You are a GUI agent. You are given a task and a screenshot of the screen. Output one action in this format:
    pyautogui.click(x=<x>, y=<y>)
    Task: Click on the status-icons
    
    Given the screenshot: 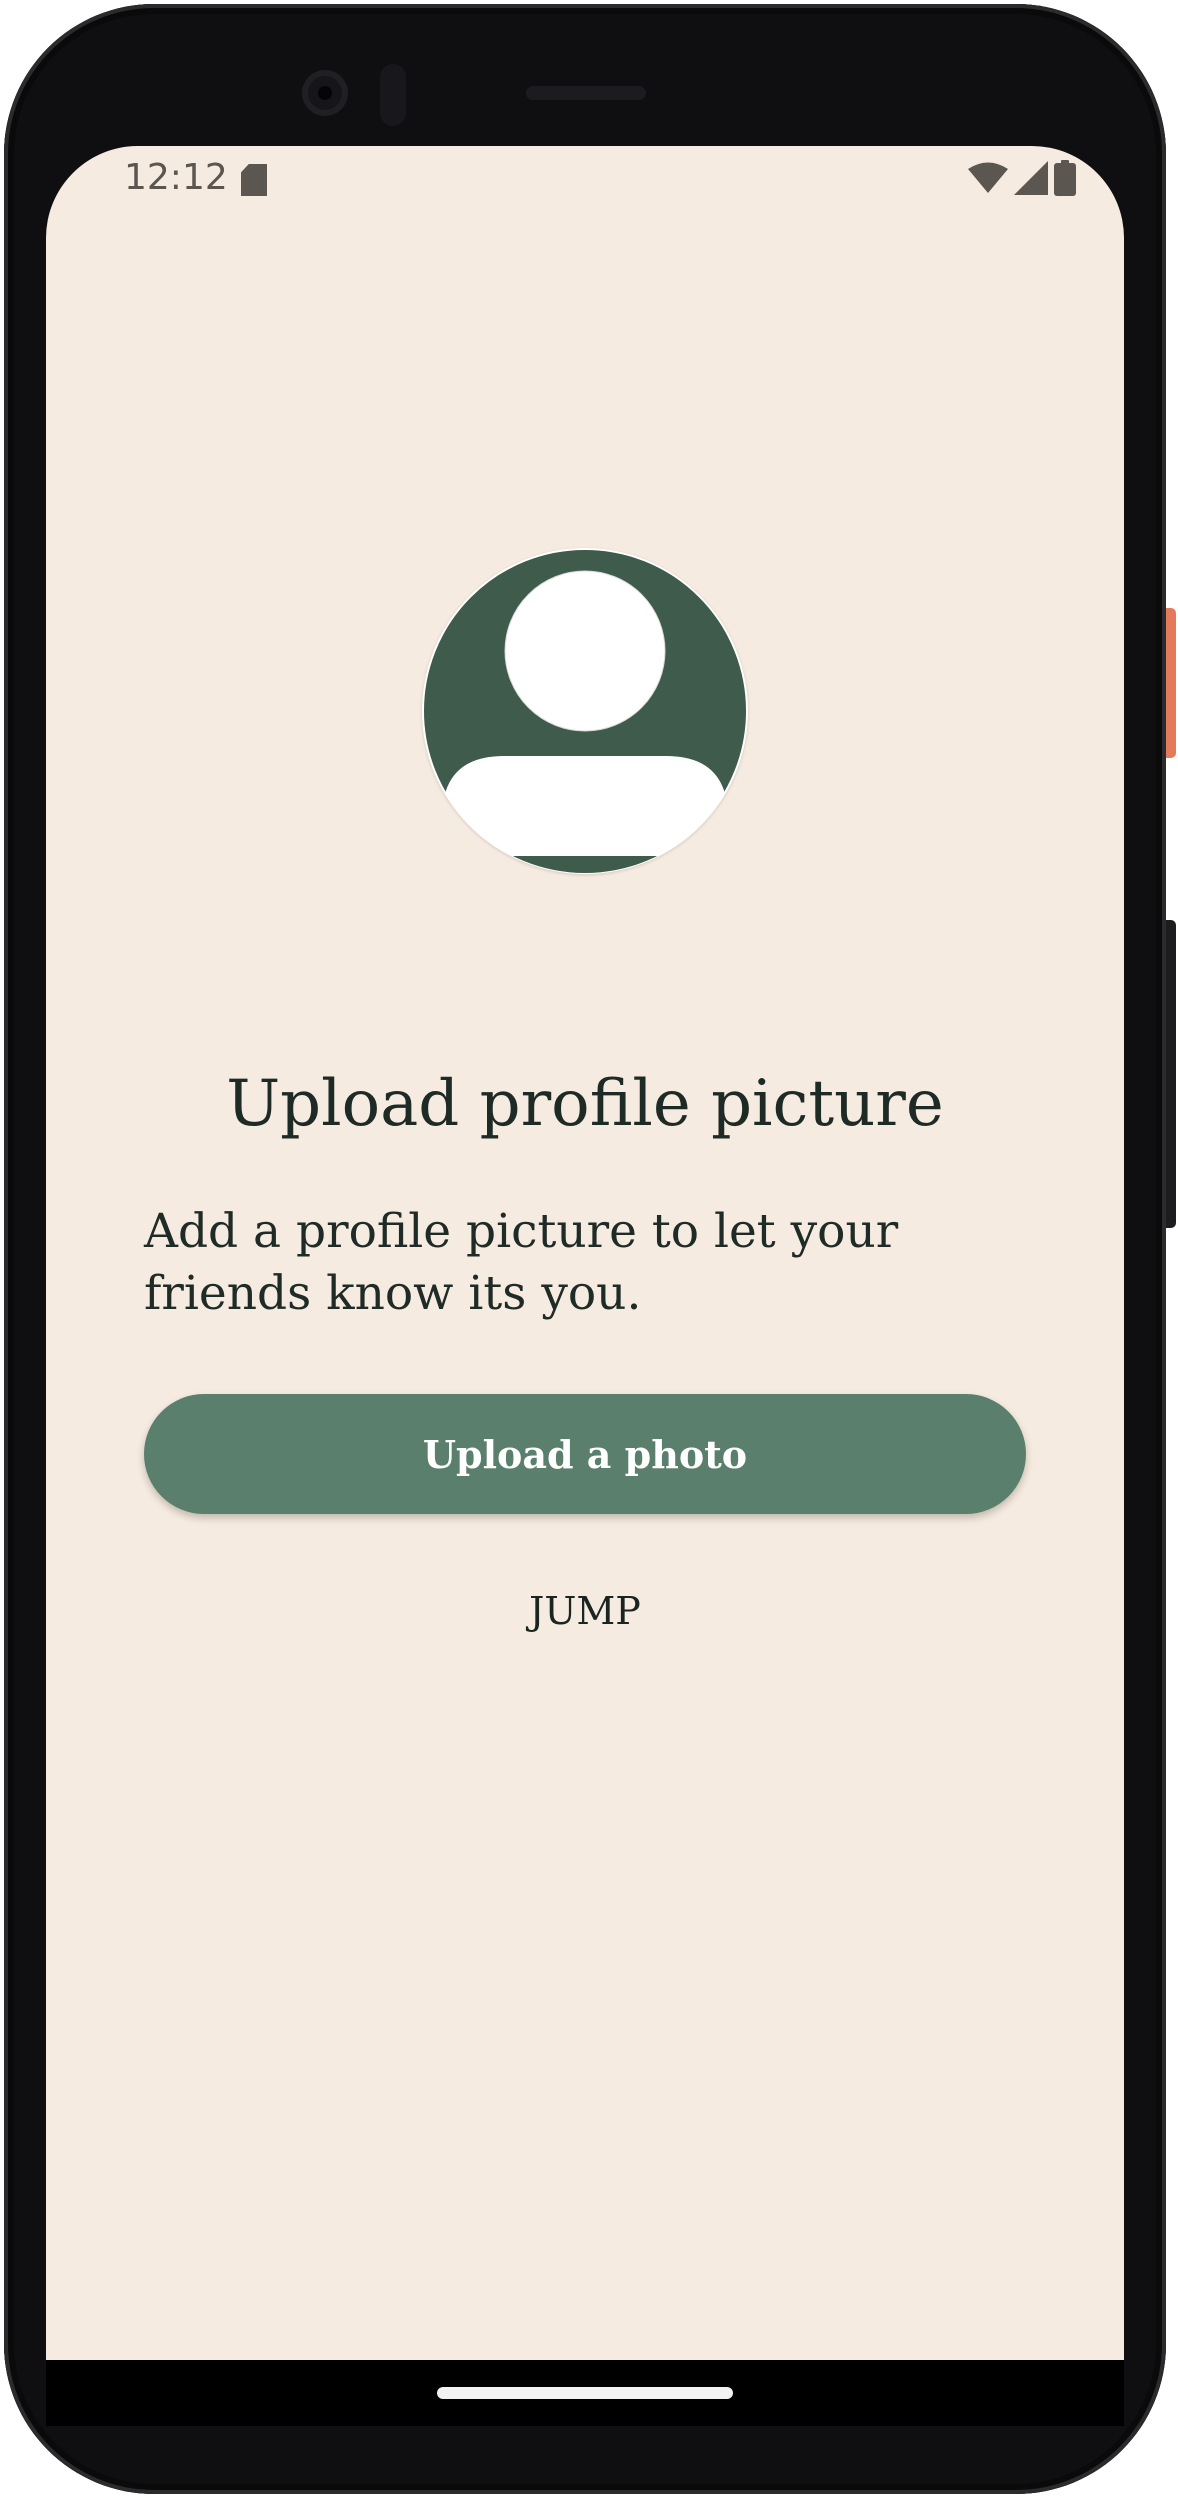 What is the action you would take?
    pyautogui.click(x=1022, y=178)
    